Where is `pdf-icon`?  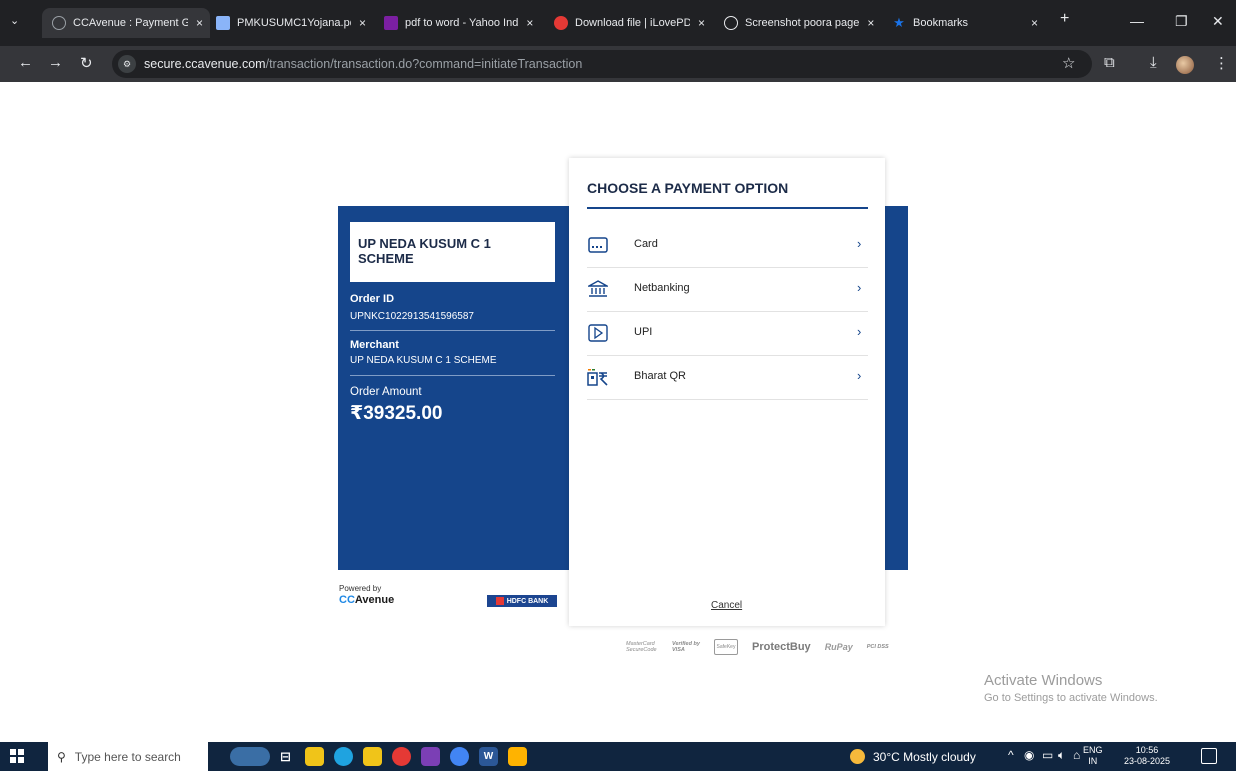
pdf-icon is located at coordinates (223, 23).